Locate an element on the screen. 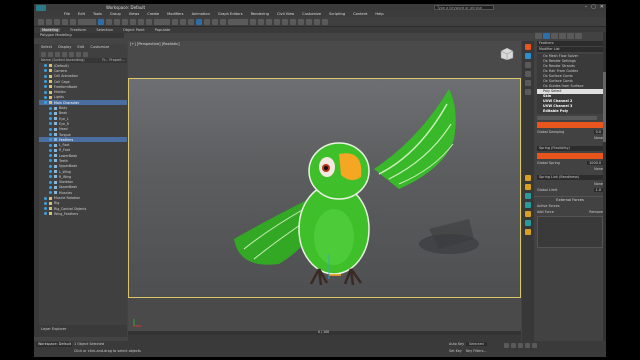  select-manipulate-icon is located at coordinates (183, 21).